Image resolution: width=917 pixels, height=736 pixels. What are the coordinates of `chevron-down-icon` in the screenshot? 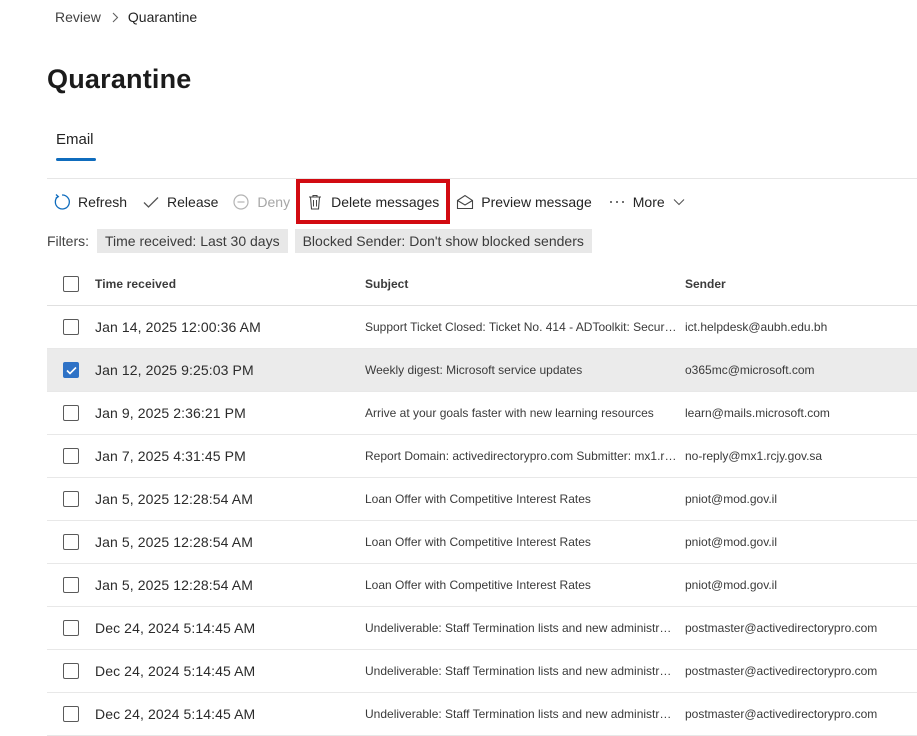 It's located at (679, 202).